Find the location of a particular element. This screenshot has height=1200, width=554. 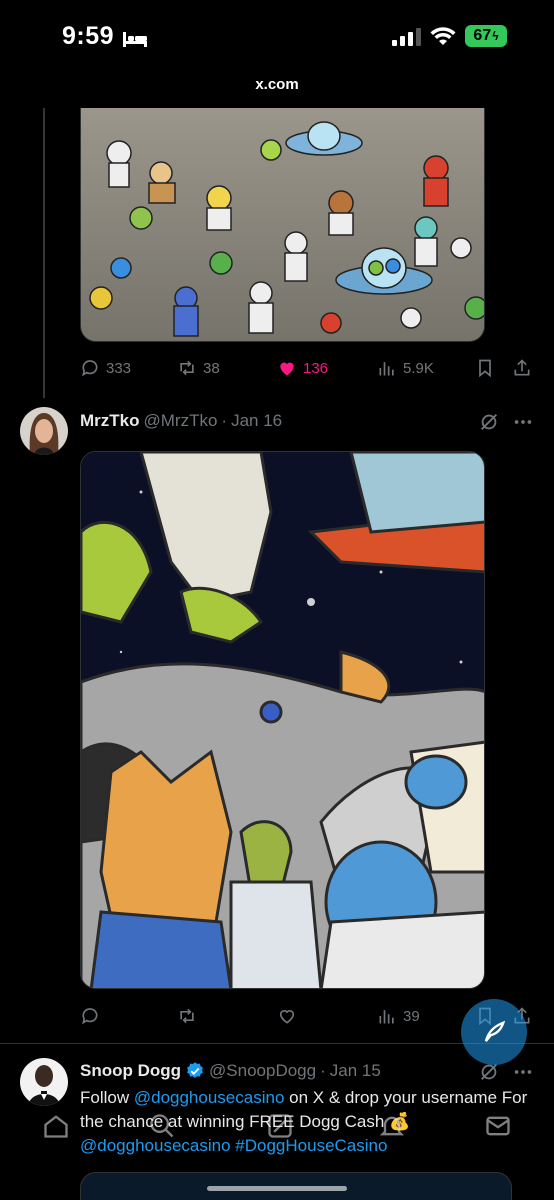

reply-button is located at coordinates (90, 1016).